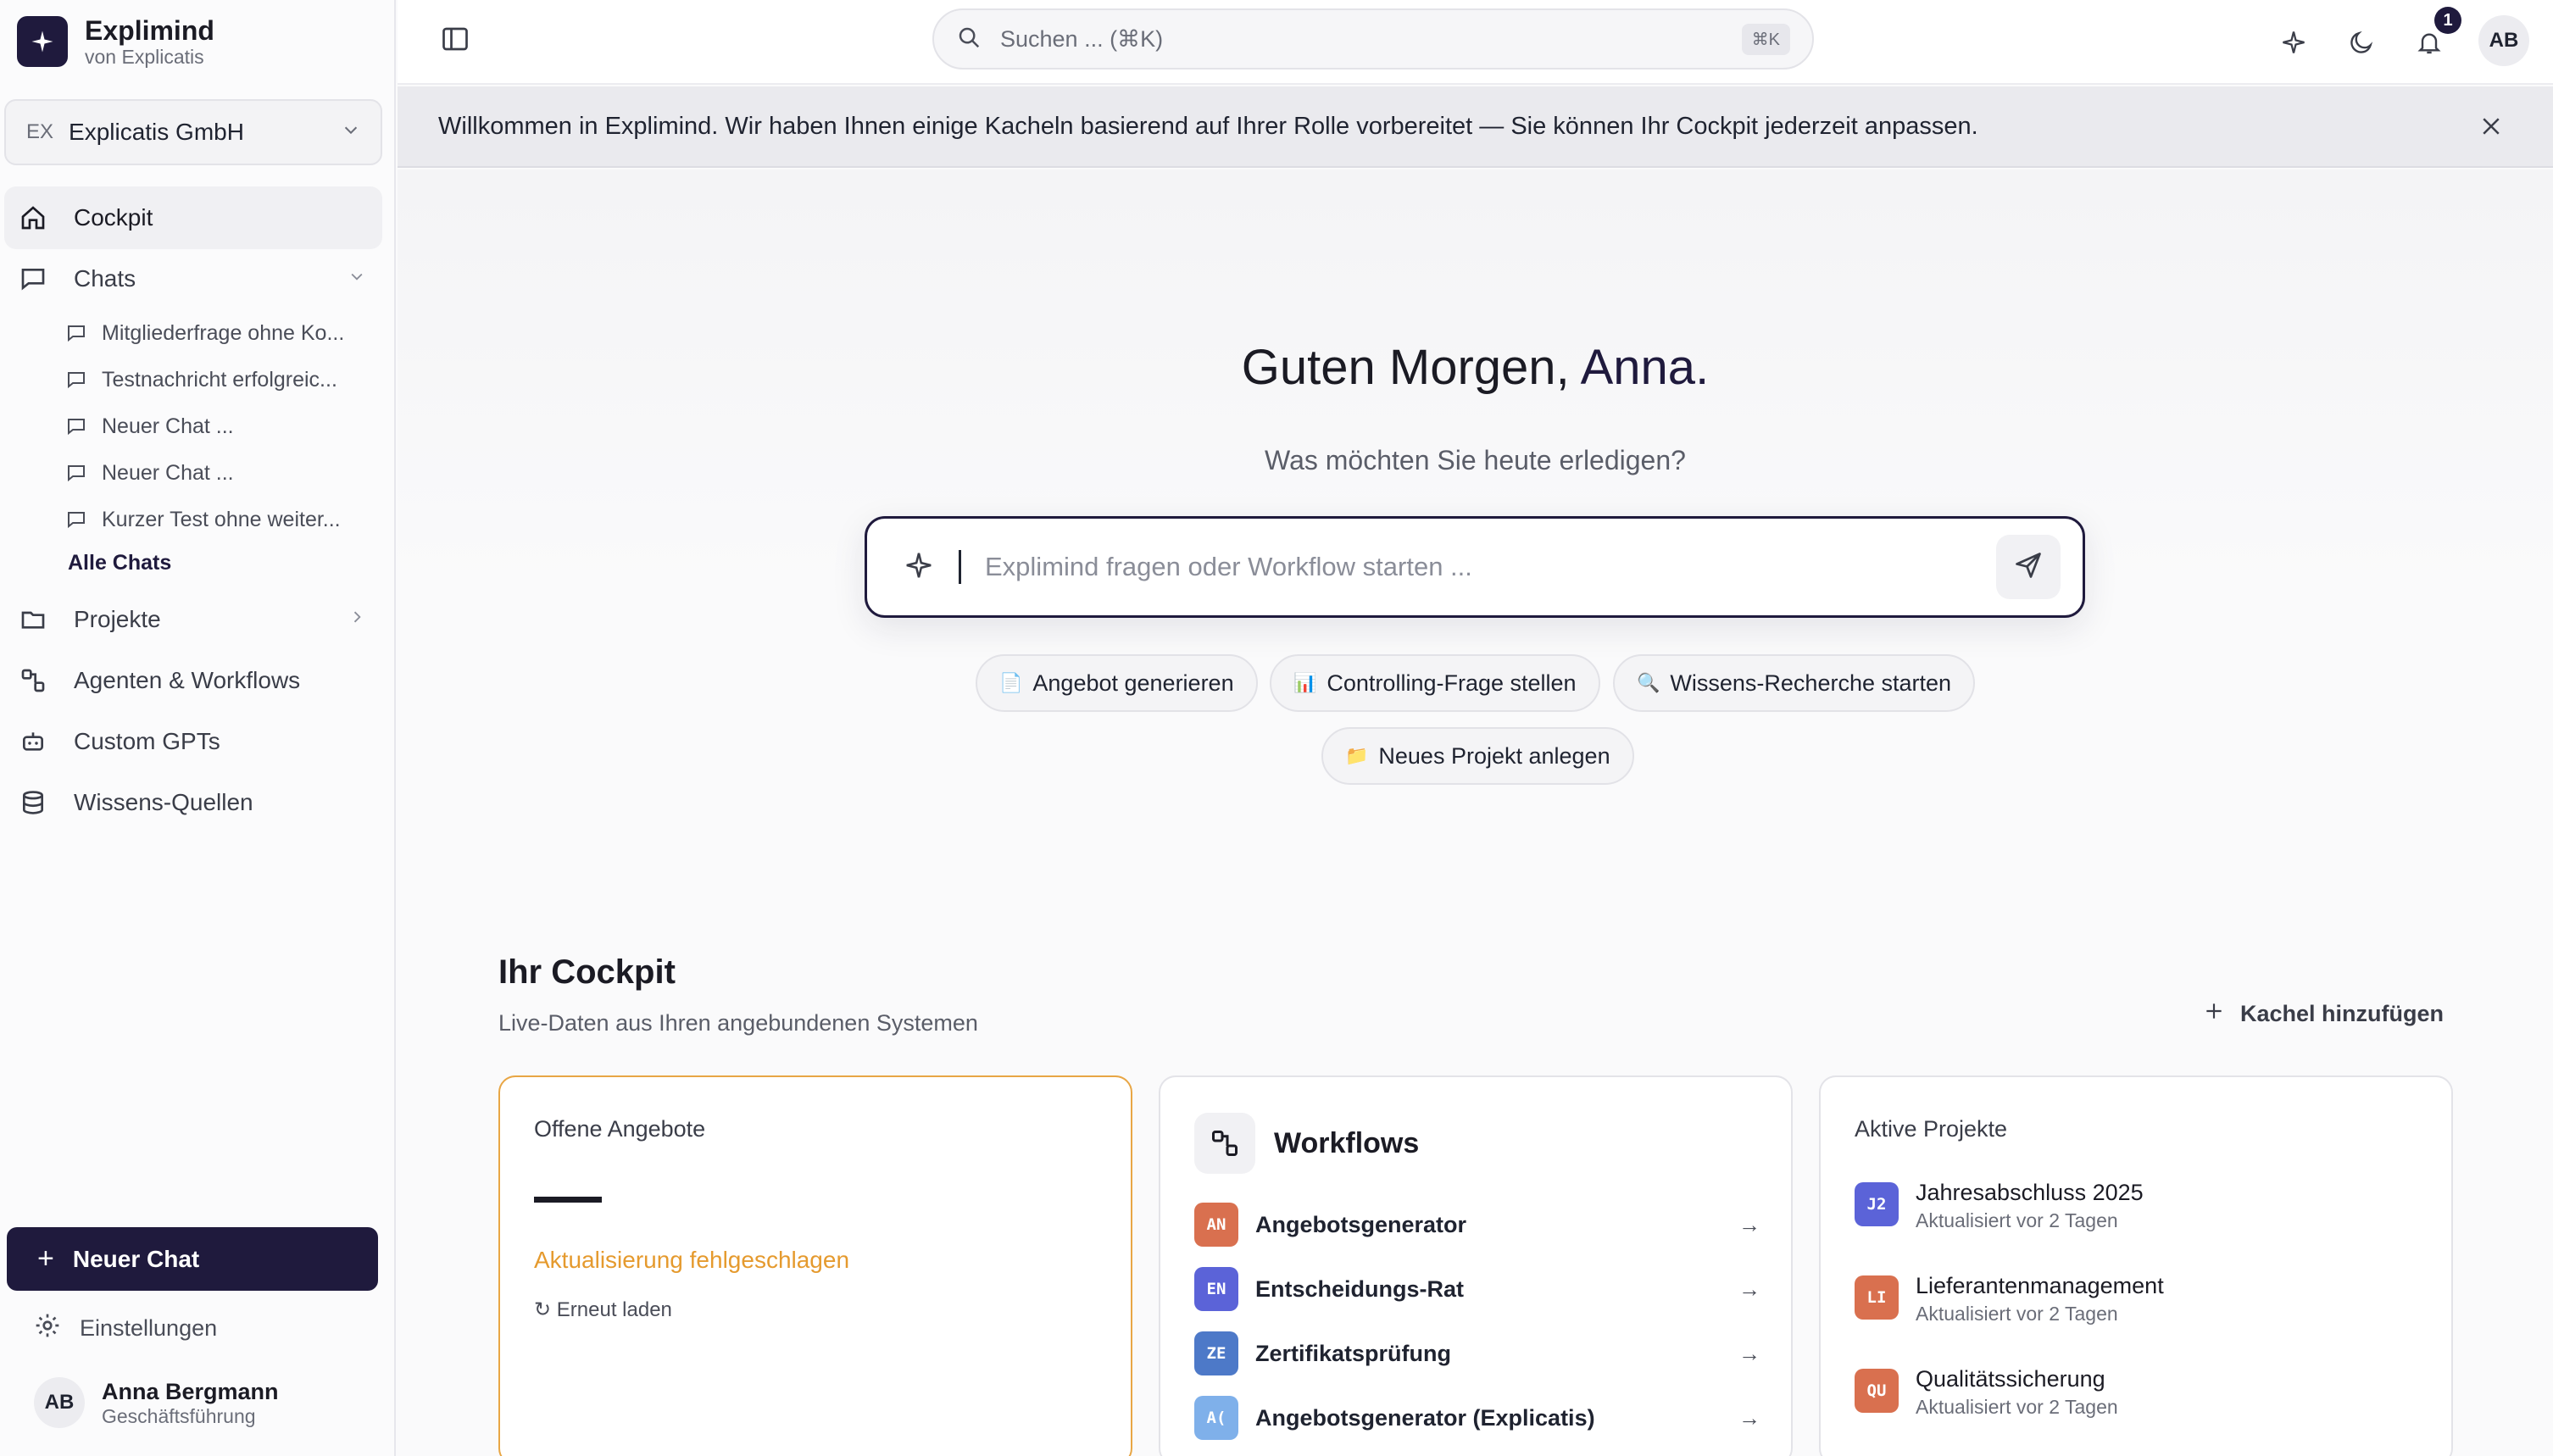  Describe the element at coordinates (2361, 43) in the screenshot. I see `moon-icon` at that location.